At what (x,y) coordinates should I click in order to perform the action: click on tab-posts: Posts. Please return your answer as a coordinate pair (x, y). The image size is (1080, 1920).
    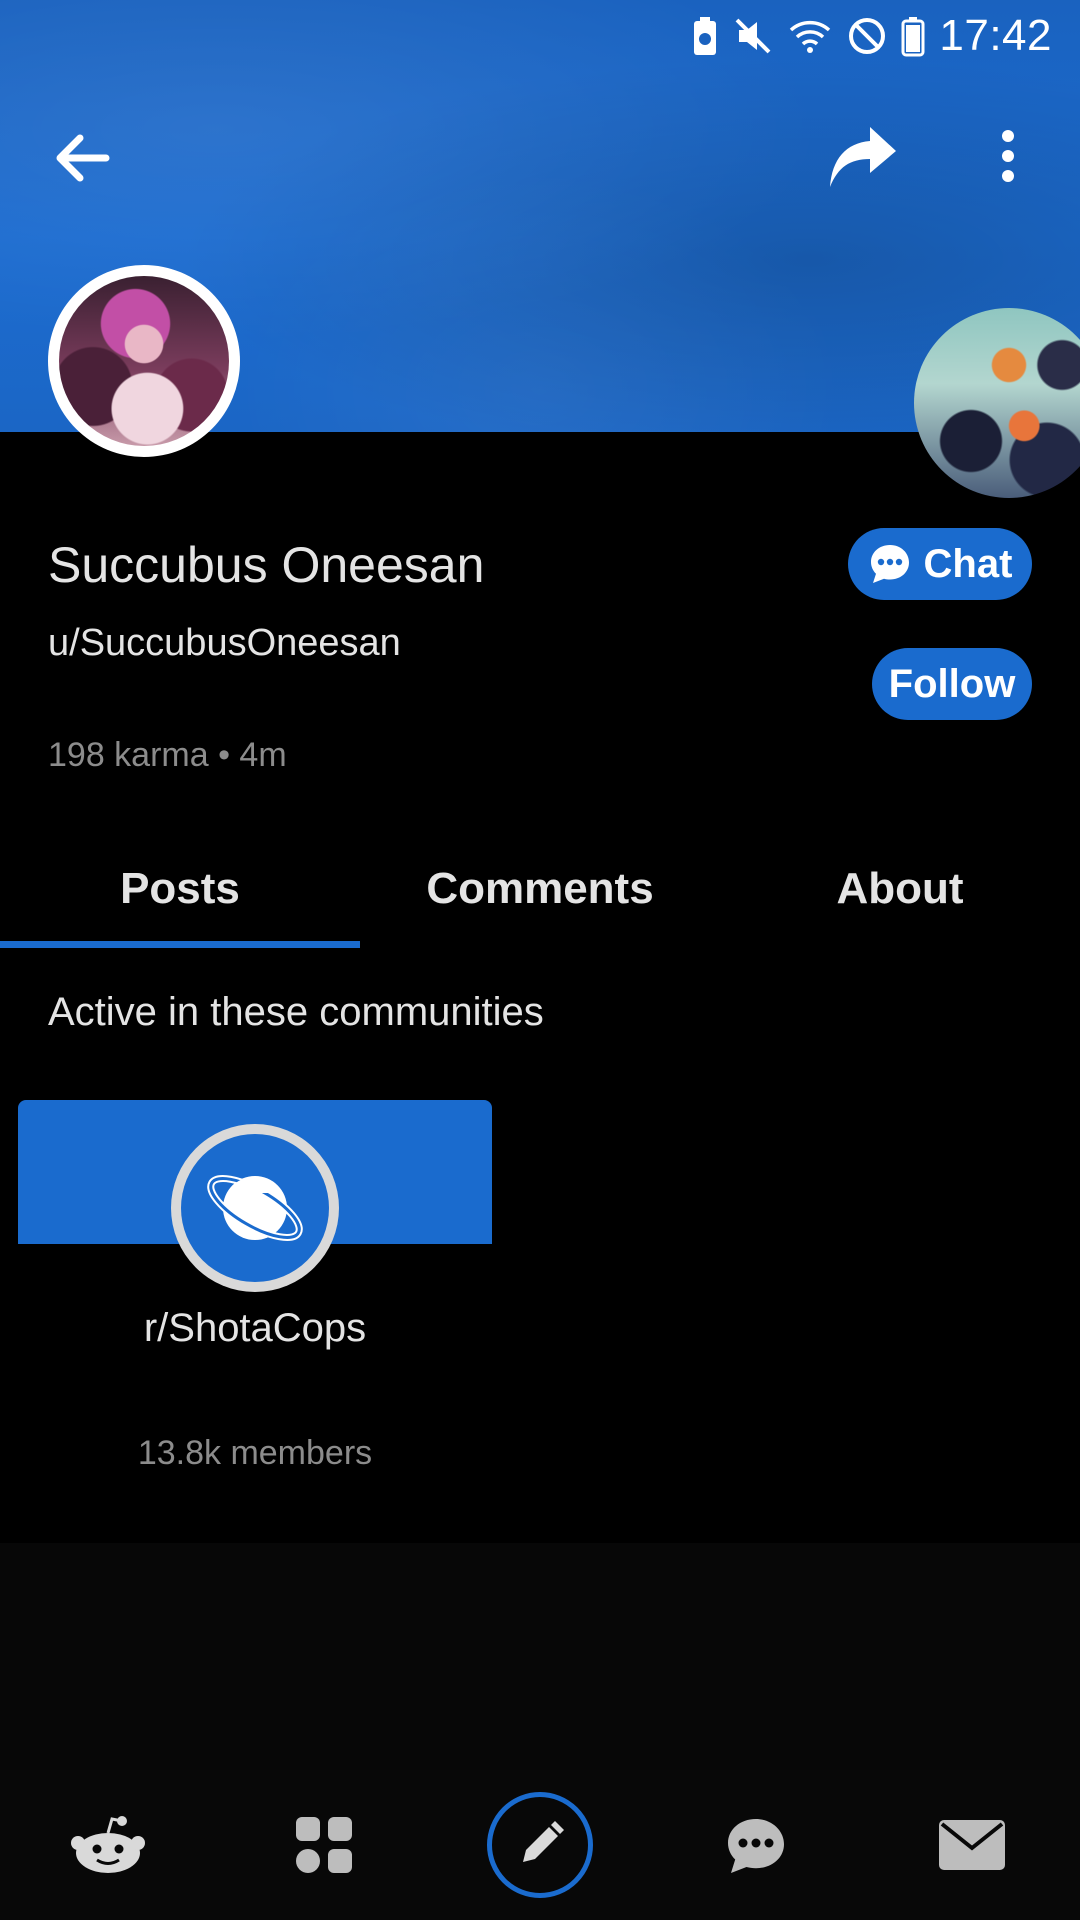
    Looking at the image, I should click on (180, 889).